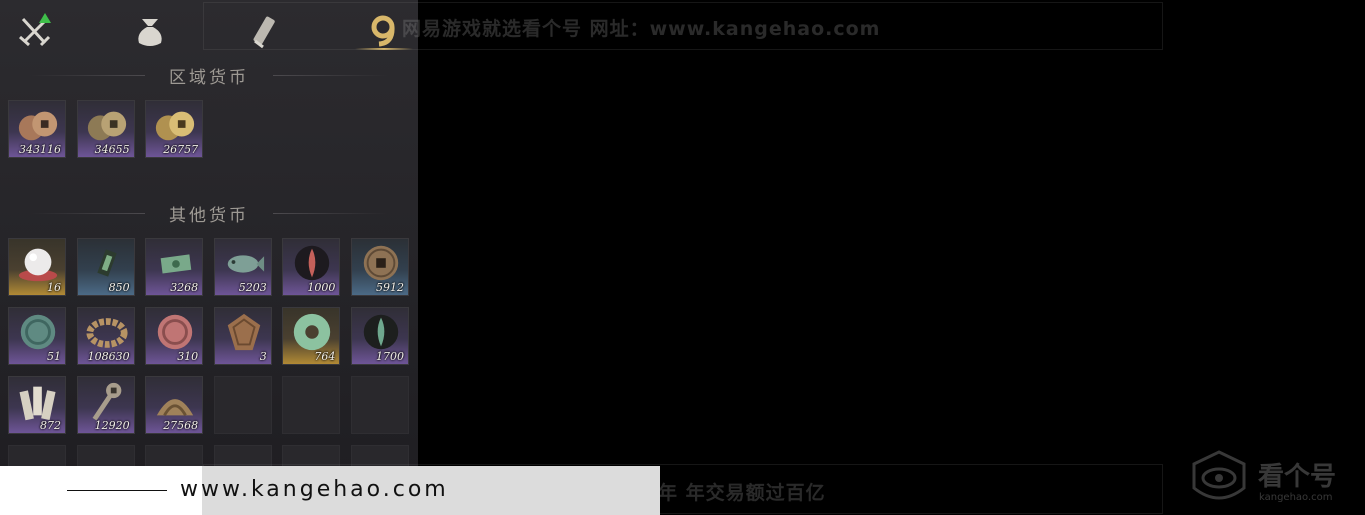 This screenshot has height=515, width=1365. I want to click on cloth-bag-icon, so click(150, 32).